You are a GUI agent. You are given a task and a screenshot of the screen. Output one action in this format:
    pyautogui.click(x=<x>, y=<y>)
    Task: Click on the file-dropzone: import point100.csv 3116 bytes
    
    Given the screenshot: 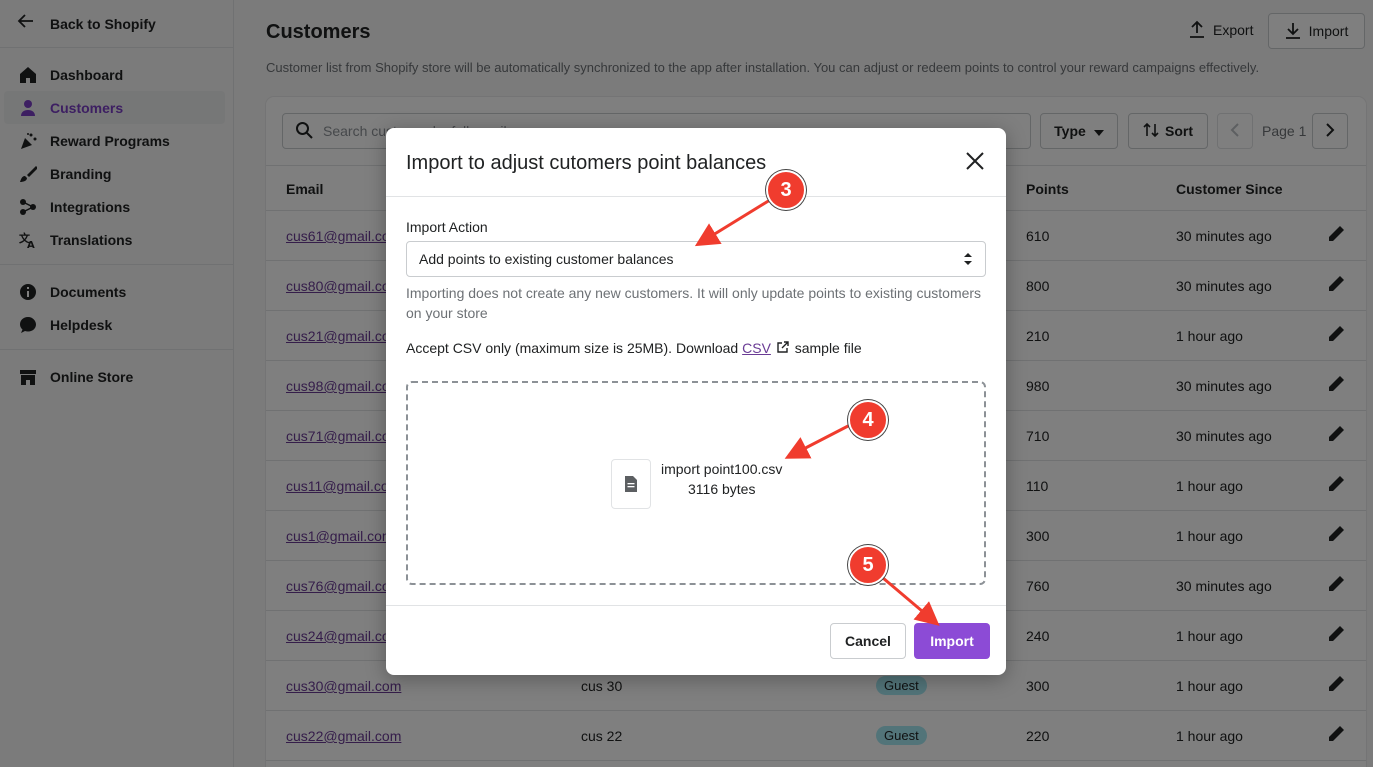 What is the action you would take?
    pyautogui.click(x=696, y=483)
    